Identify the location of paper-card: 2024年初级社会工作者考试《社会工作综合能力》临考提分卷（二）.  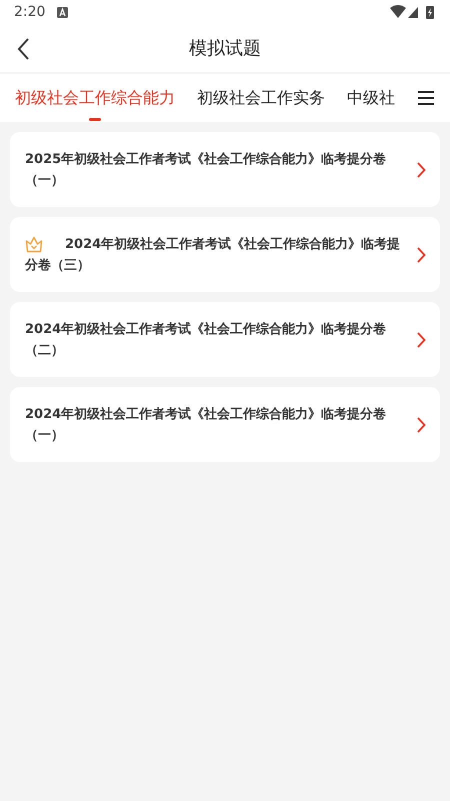
(225, 339).